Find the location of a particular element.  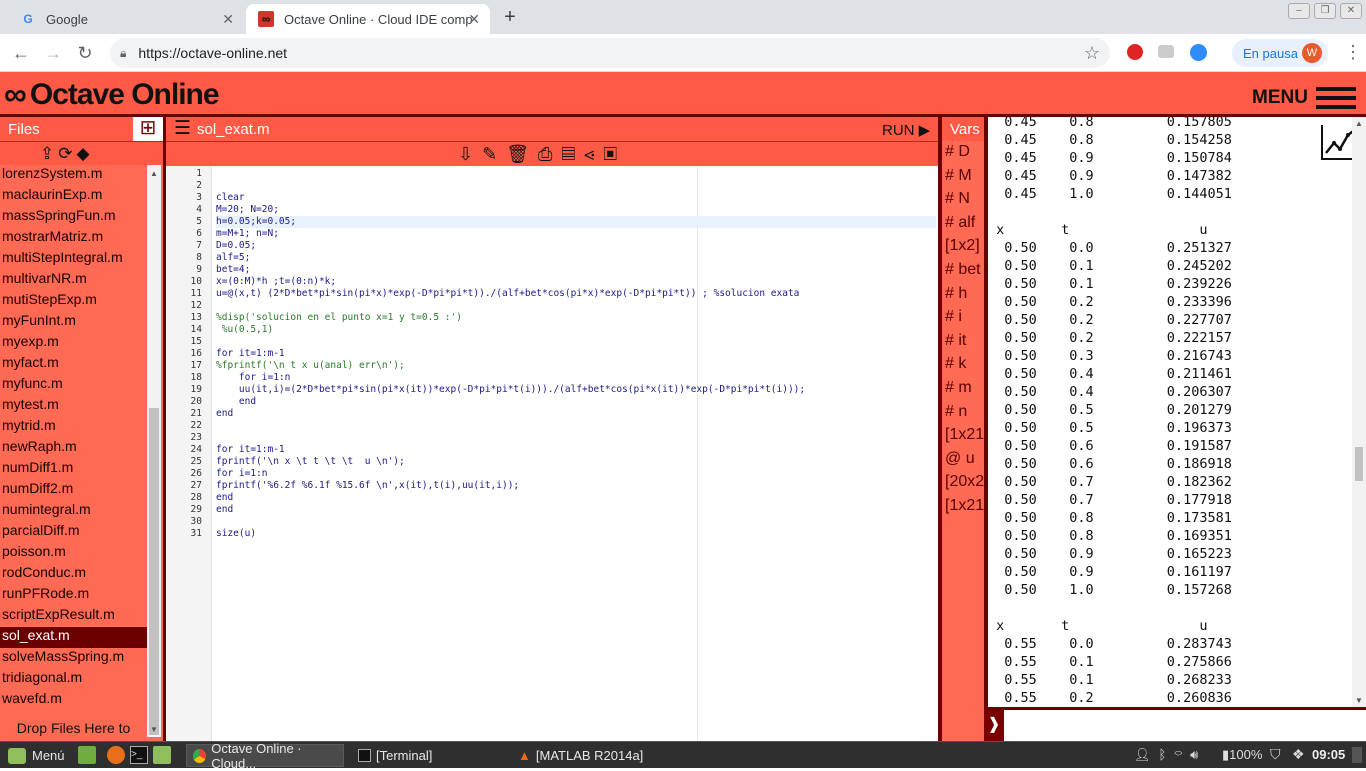

file-item: maclaurinExp.m is located at coordinates (73, 196).